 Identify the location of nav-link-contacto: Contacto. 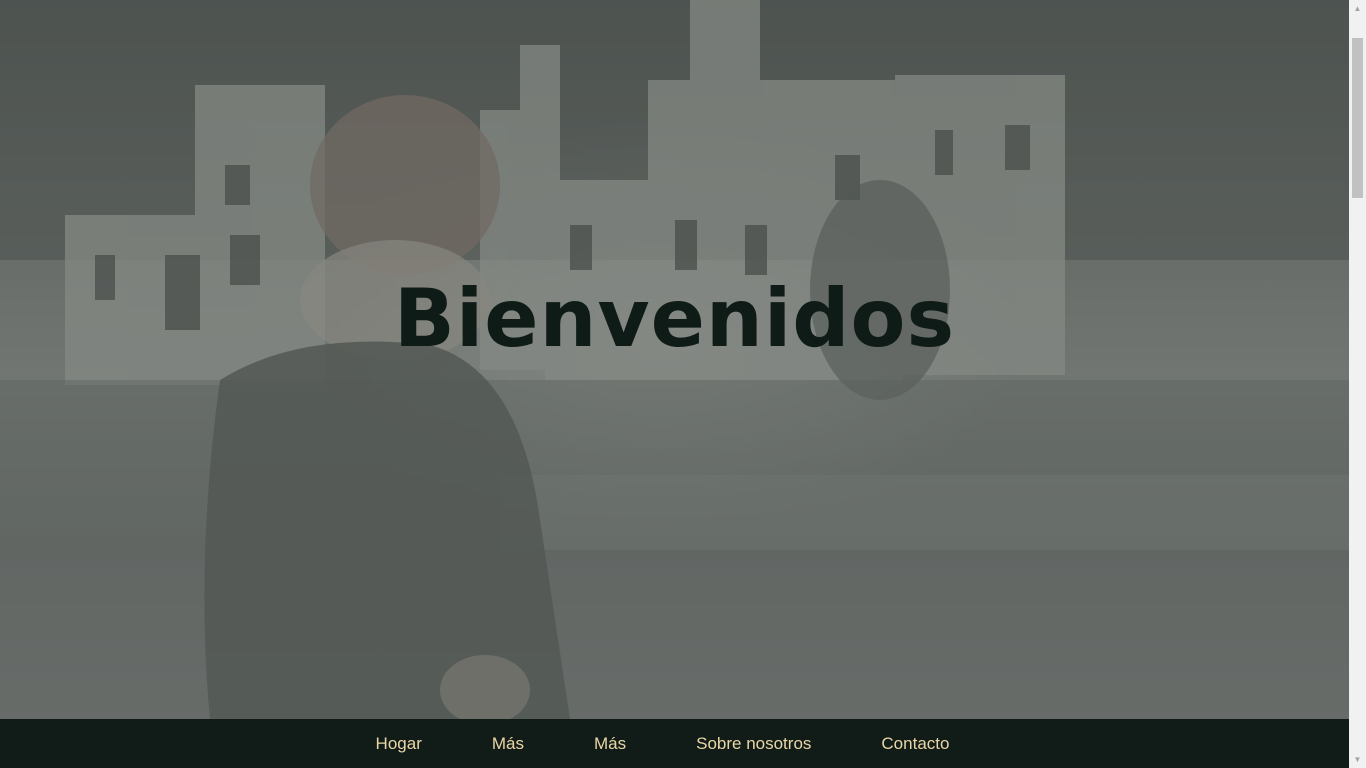
(915, 744).